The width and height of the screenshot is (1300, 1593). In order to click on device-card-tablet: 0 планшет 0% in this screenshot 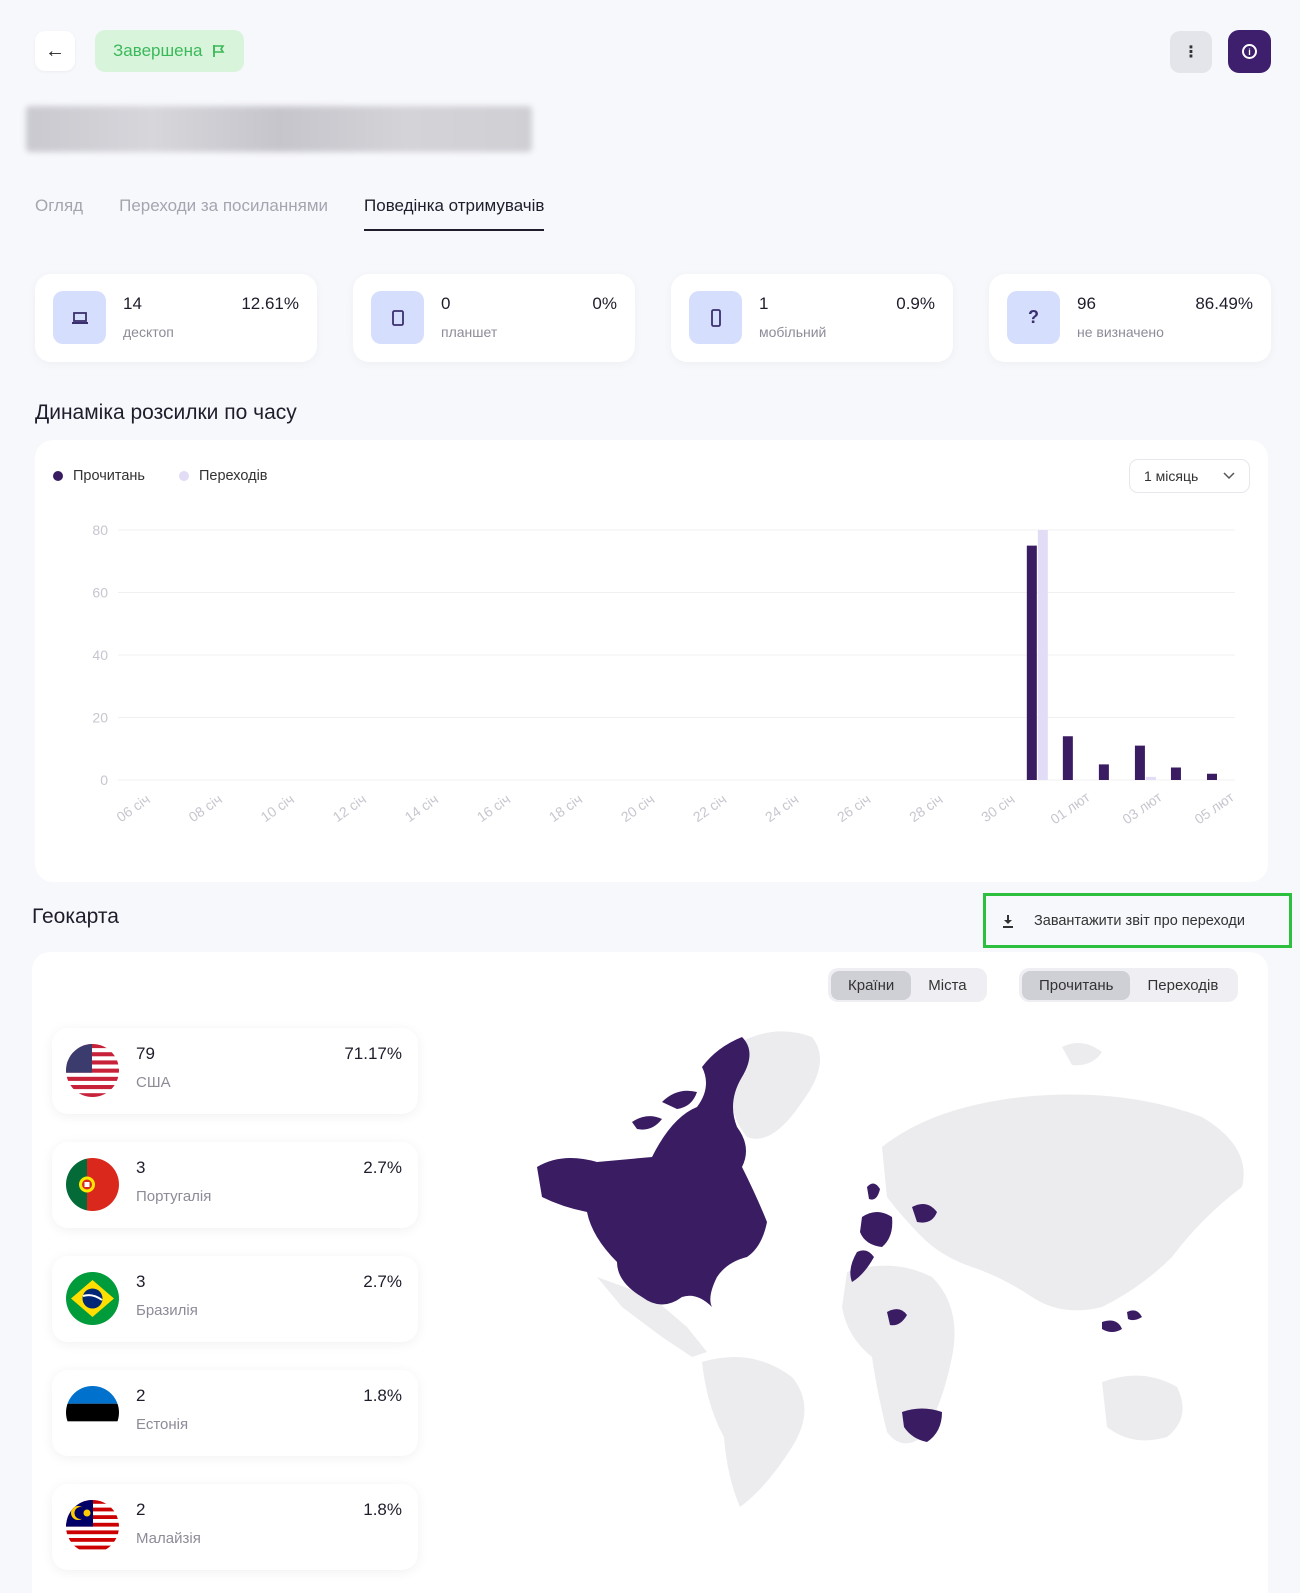, I will do `click(494, 318)`.